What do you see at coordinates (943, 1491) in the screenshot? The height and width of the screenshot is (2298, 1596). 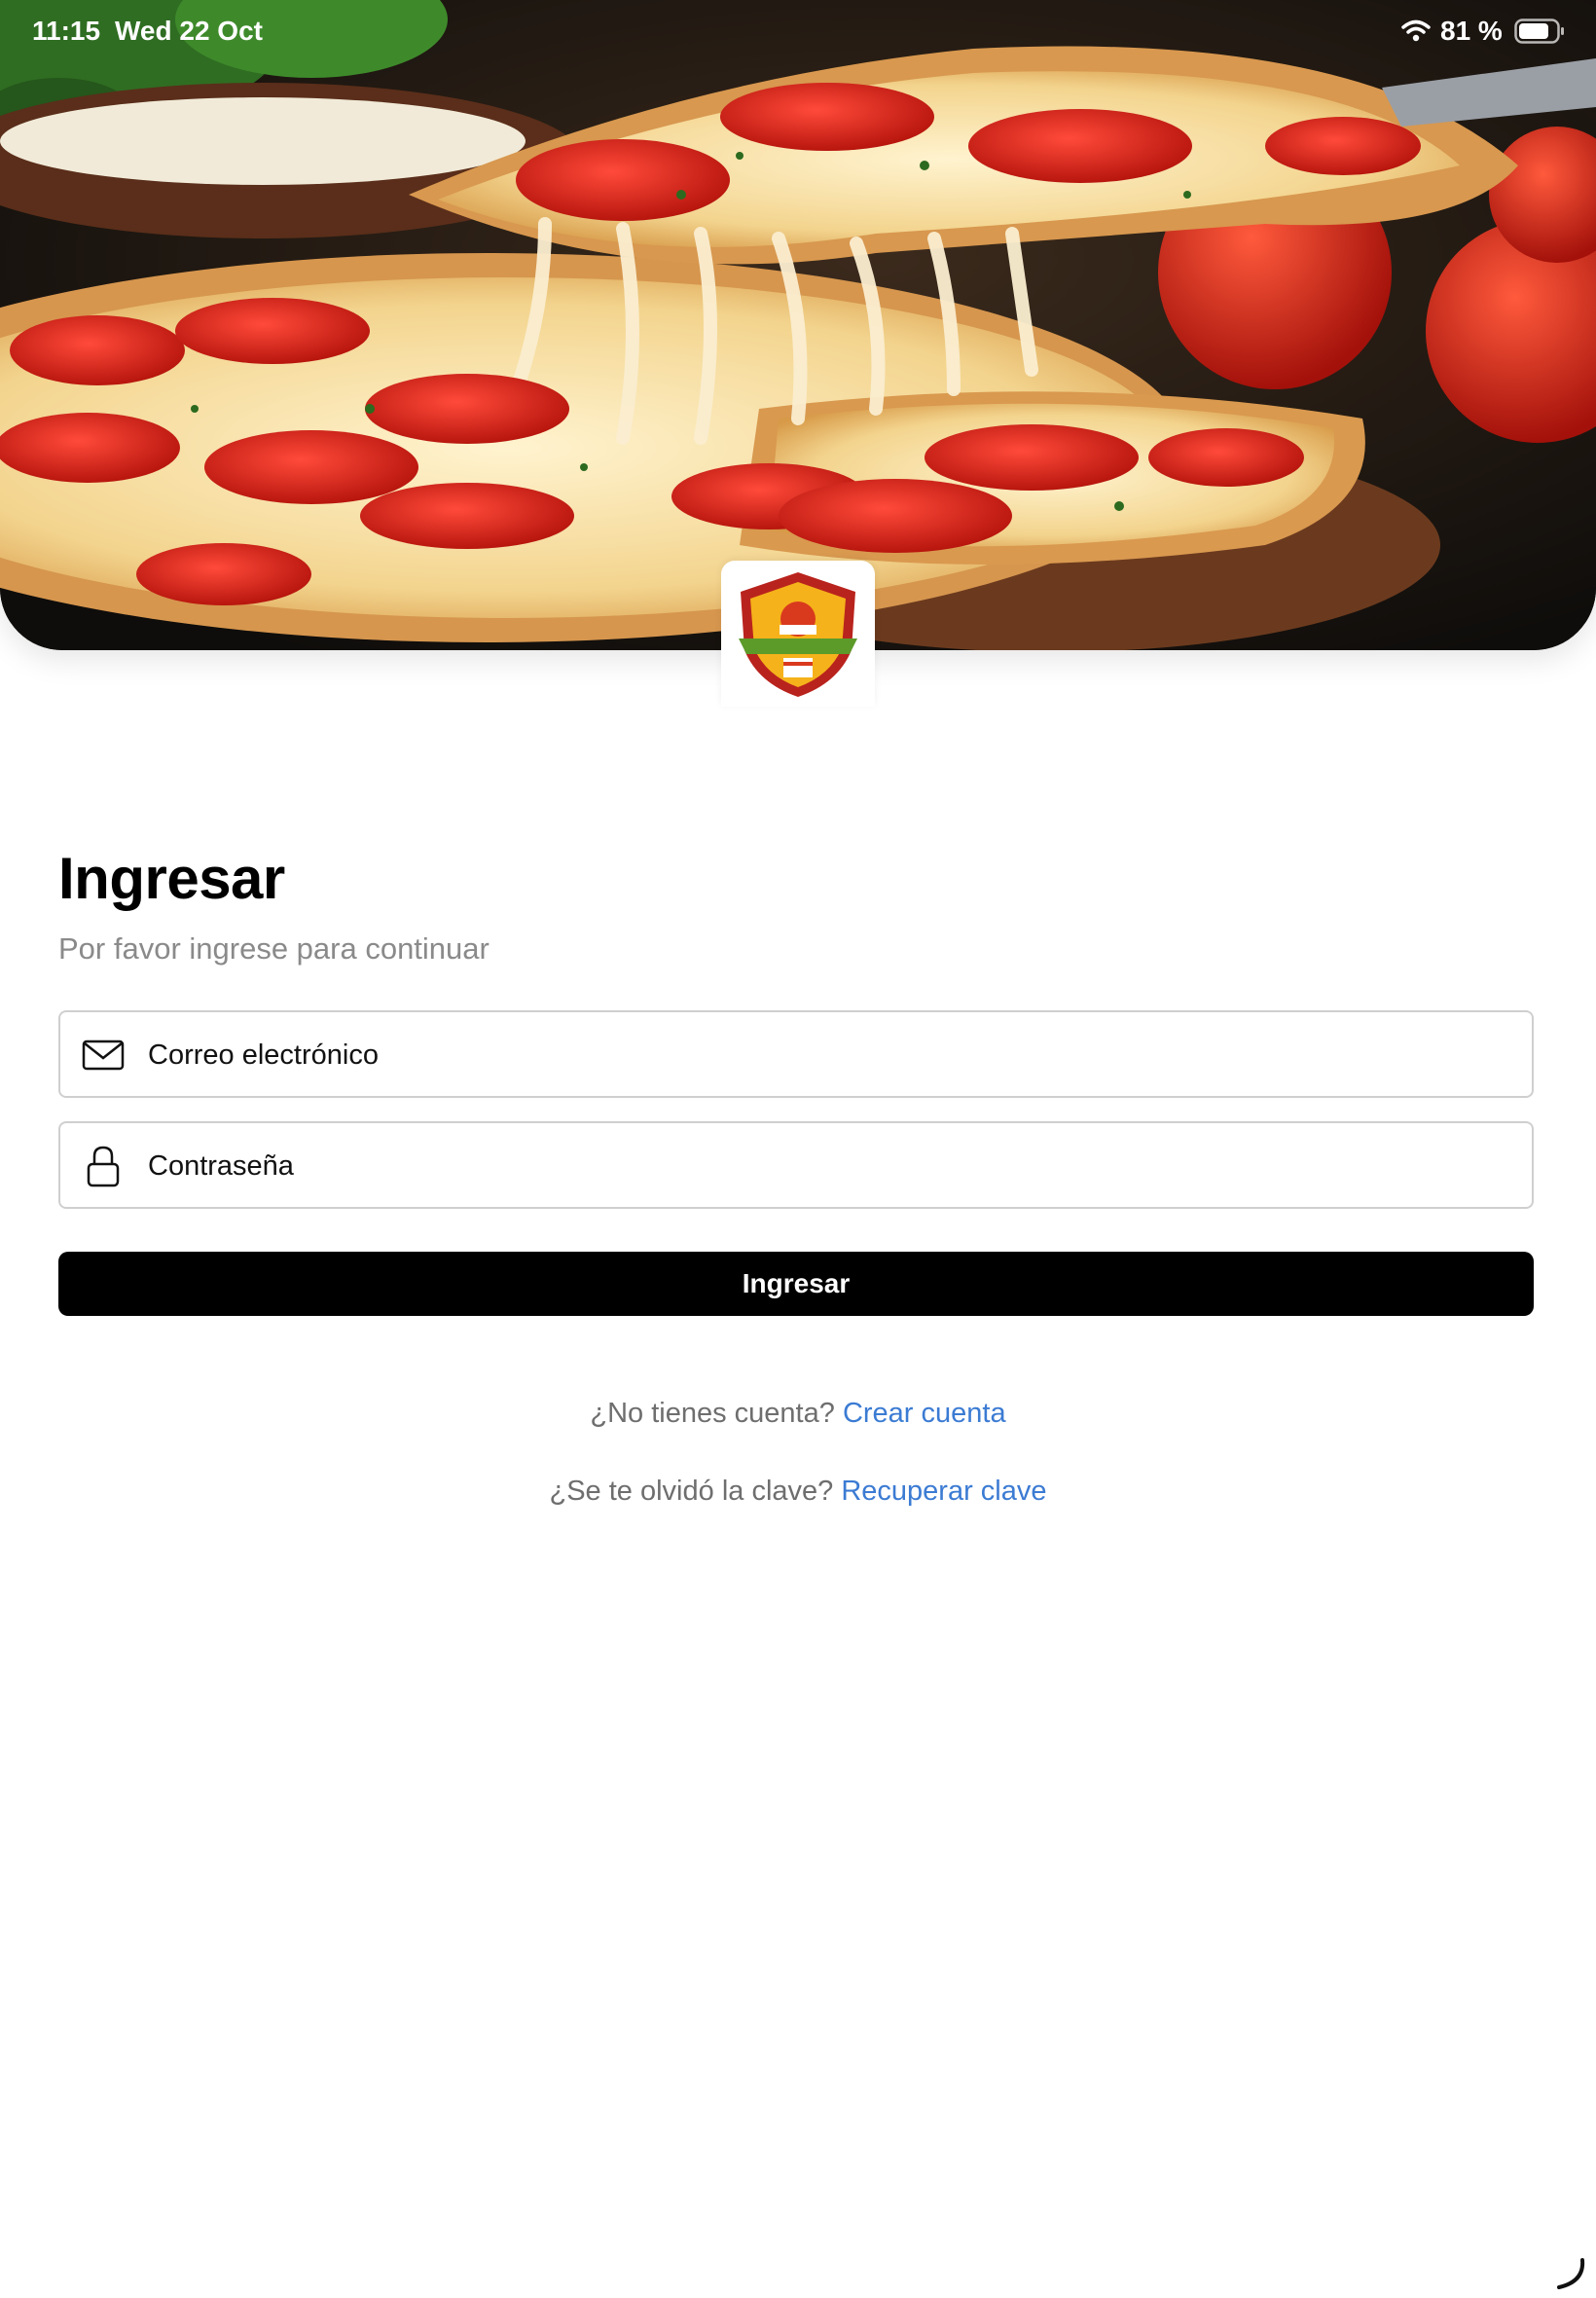 I see `recover-password-link: Recuperar clave` at bounding box center [943, 1491].